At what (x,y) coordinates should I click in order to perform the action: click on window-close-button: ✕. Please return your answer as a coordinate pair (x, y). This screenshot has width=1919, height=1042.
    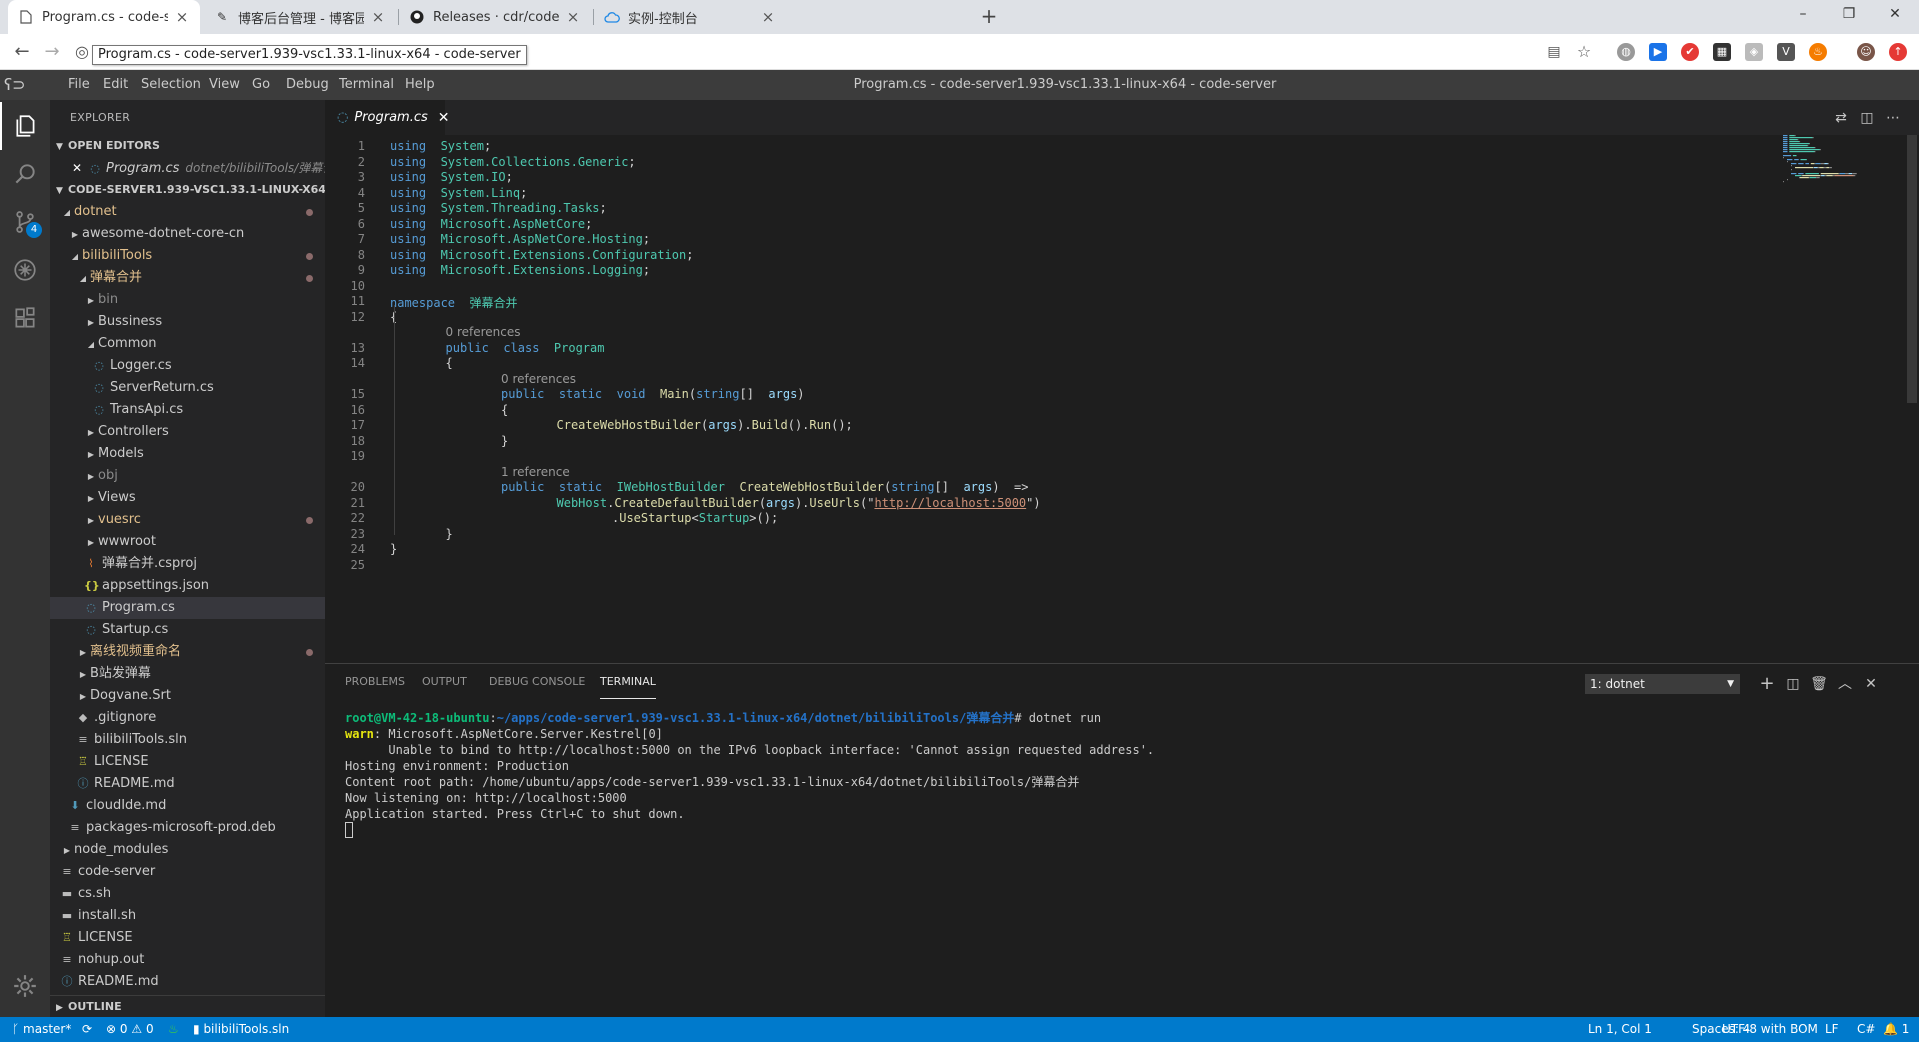
    Looking at the image, I should click on (1895, 15).